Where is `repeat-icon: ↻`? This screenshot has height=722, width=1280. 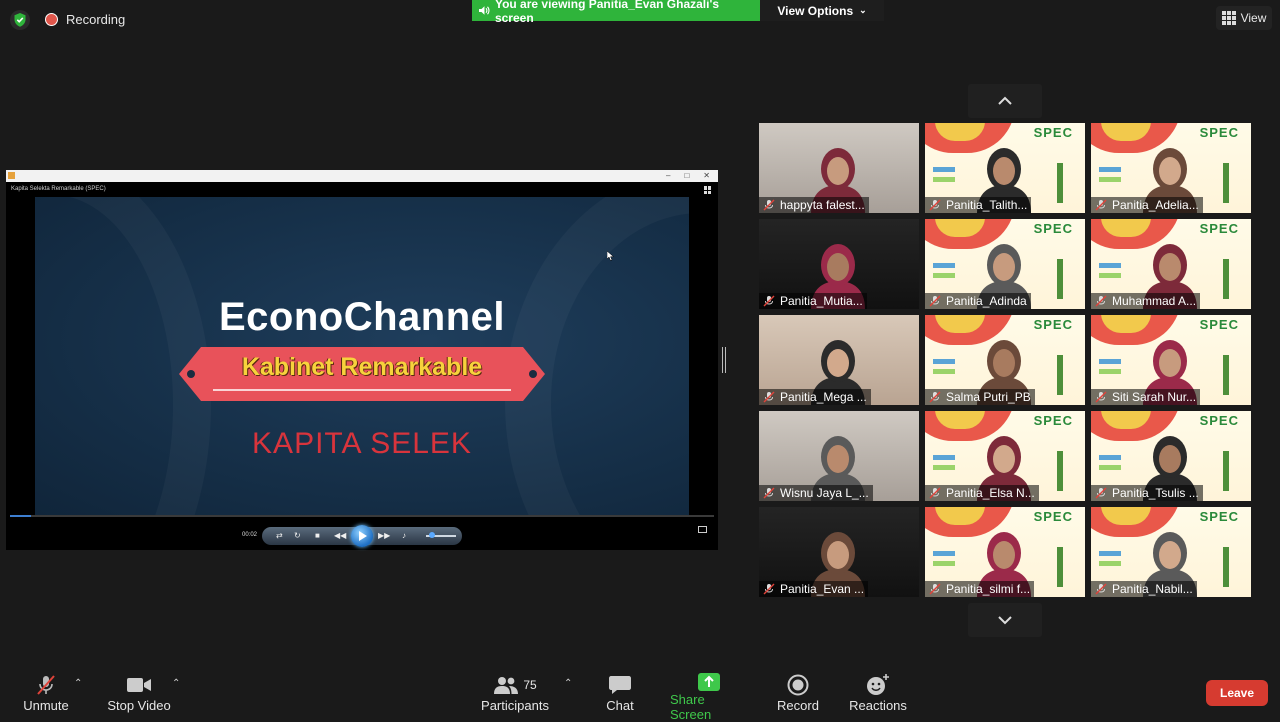 repeat-icon: ↻ is located at coordinates (297, 536).